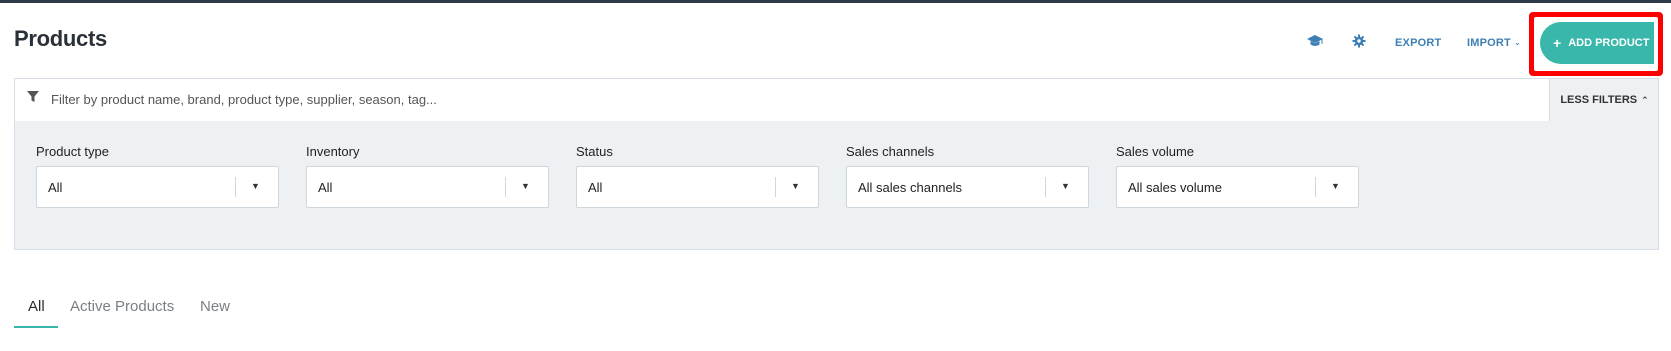 The image size is (1671, 351). I want to click on export-button: EXPORT, so click(1418, 43).